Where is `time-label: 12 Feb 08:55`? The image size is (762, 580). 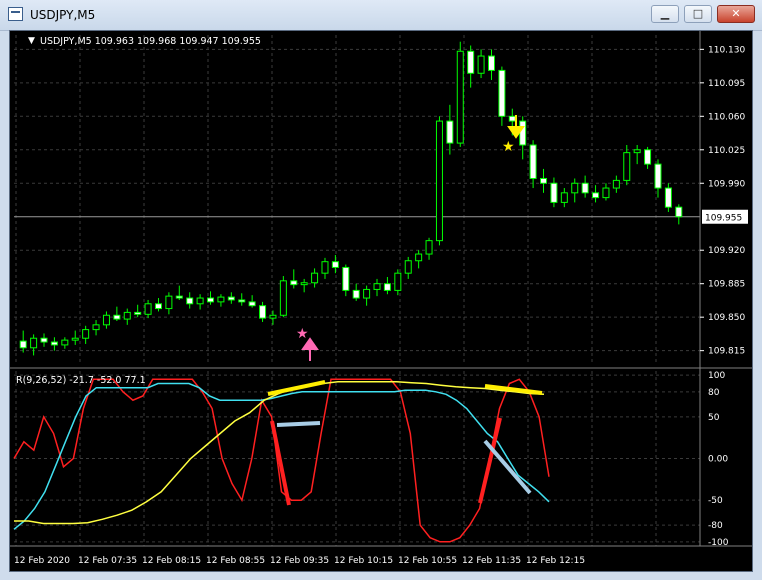 time-label: 12 Feb 08:55 is located at coordinates (235, 561).